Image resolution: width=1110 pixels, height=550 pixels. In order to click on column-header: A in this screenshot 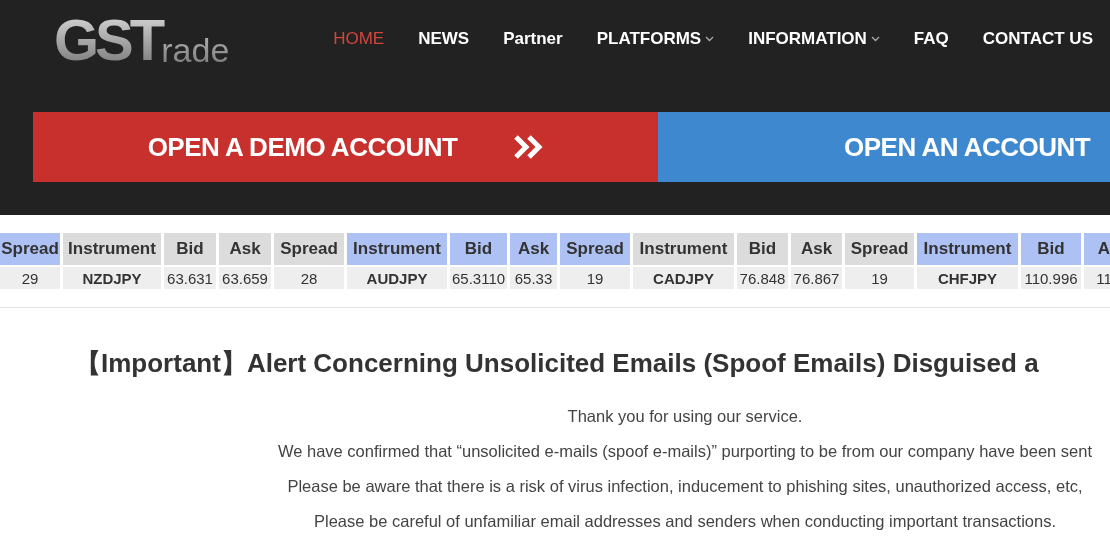, I will do `click(1097, 249)`.